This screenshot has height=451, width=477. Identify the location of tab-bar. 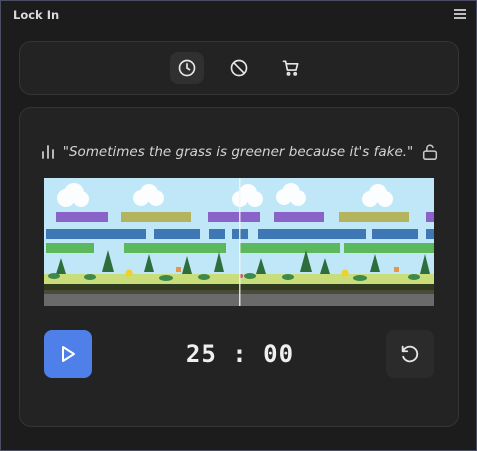
(239, 68).